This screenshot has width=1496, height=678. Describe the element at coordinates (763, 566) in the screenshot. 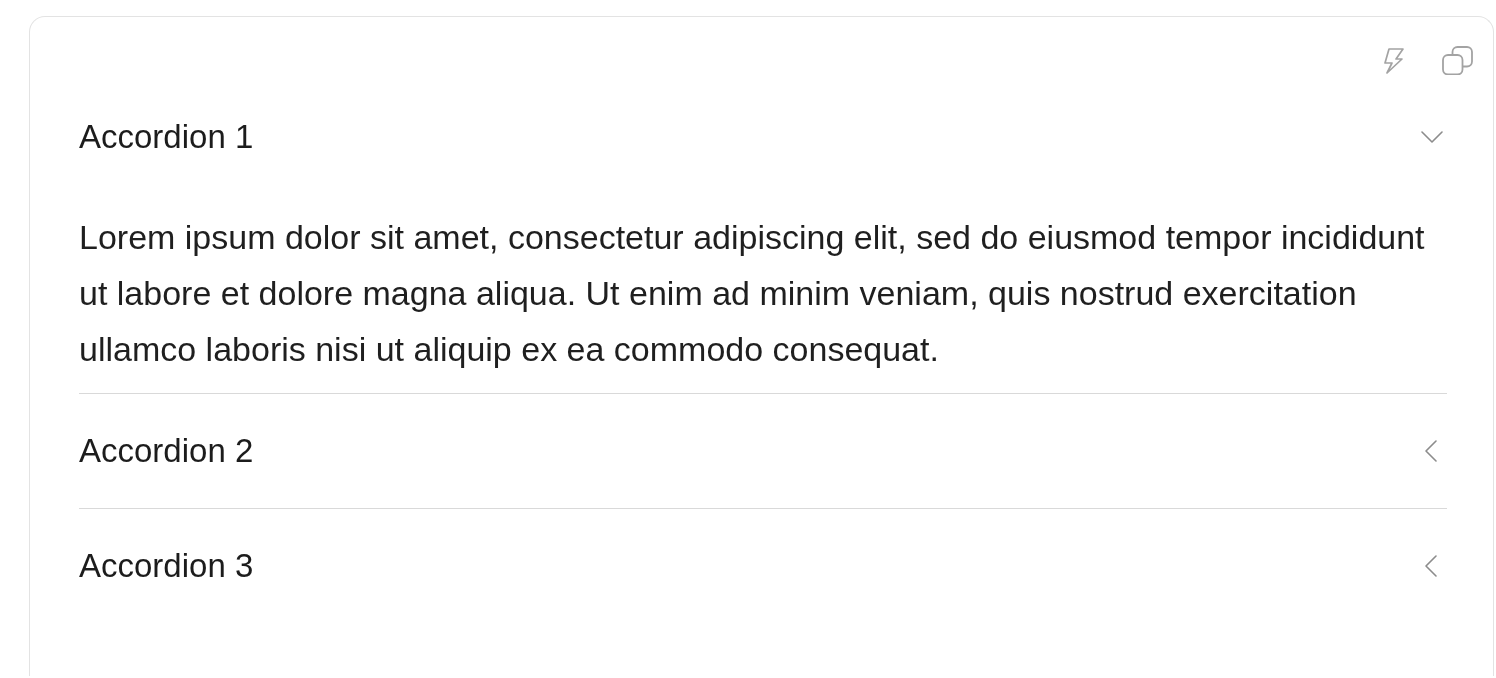

I see `accordion-header: Accordion 3` at that location.